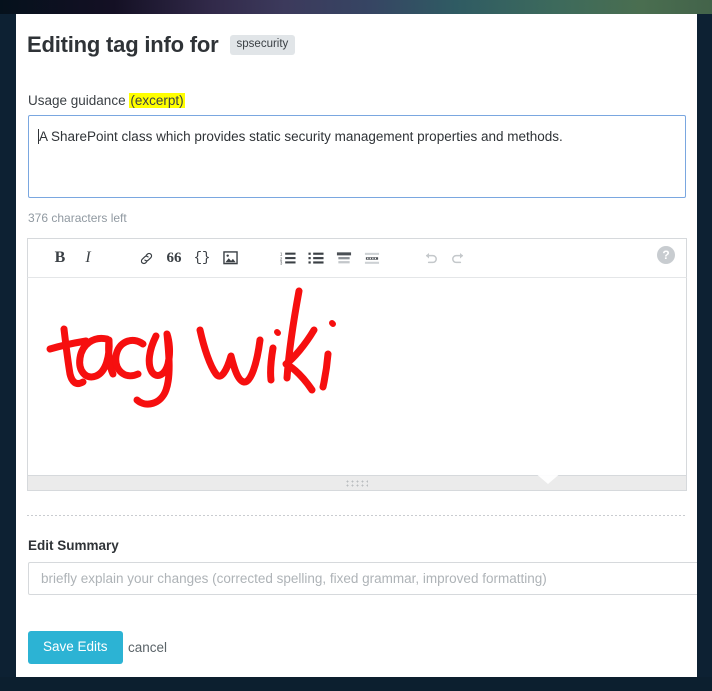 The width and height of the screenshot is (712, 691). I want to click on redo-icon, so click(458, 258).